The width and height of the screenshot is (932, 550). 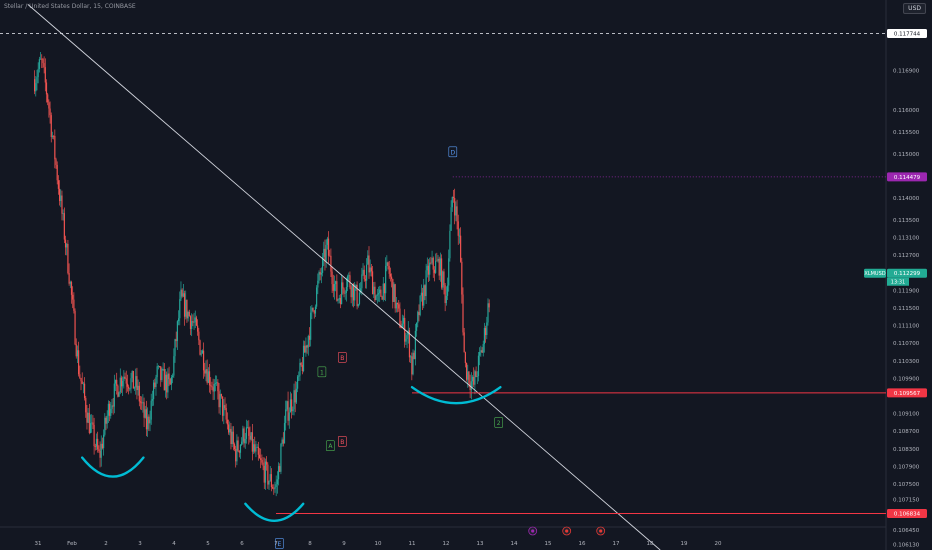 What do you see at coordinates (906, 344) in the screenshot?
I see `price-tick-label: 0.110700` at bounding box center [906, 344].